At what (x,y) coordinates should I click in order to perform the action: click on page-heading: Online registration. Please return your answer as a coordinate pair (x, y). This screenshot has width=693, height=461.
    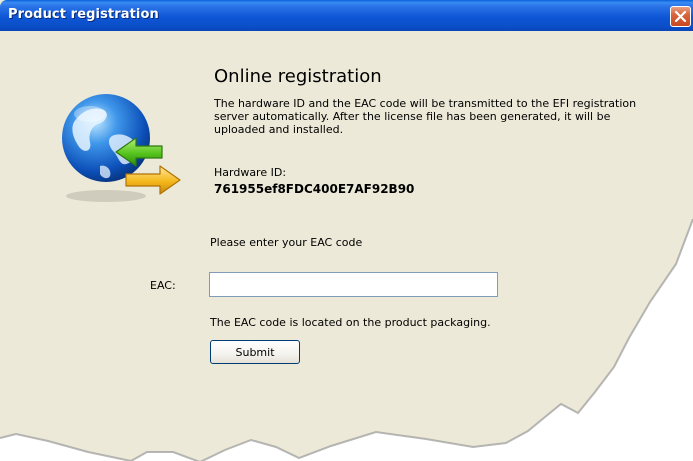
    Looking at the image, I should click on (298, 76).